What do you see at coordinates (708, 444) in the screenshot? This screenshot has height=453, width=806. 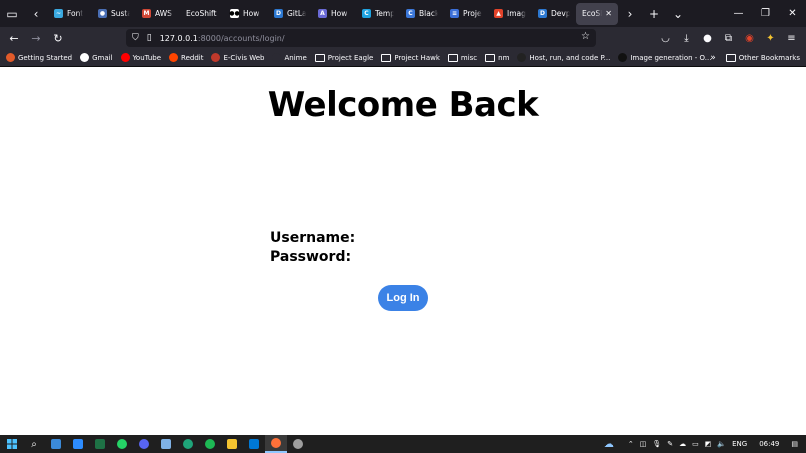 I see `network-icon: ◩` at bounding box center [708, 444].